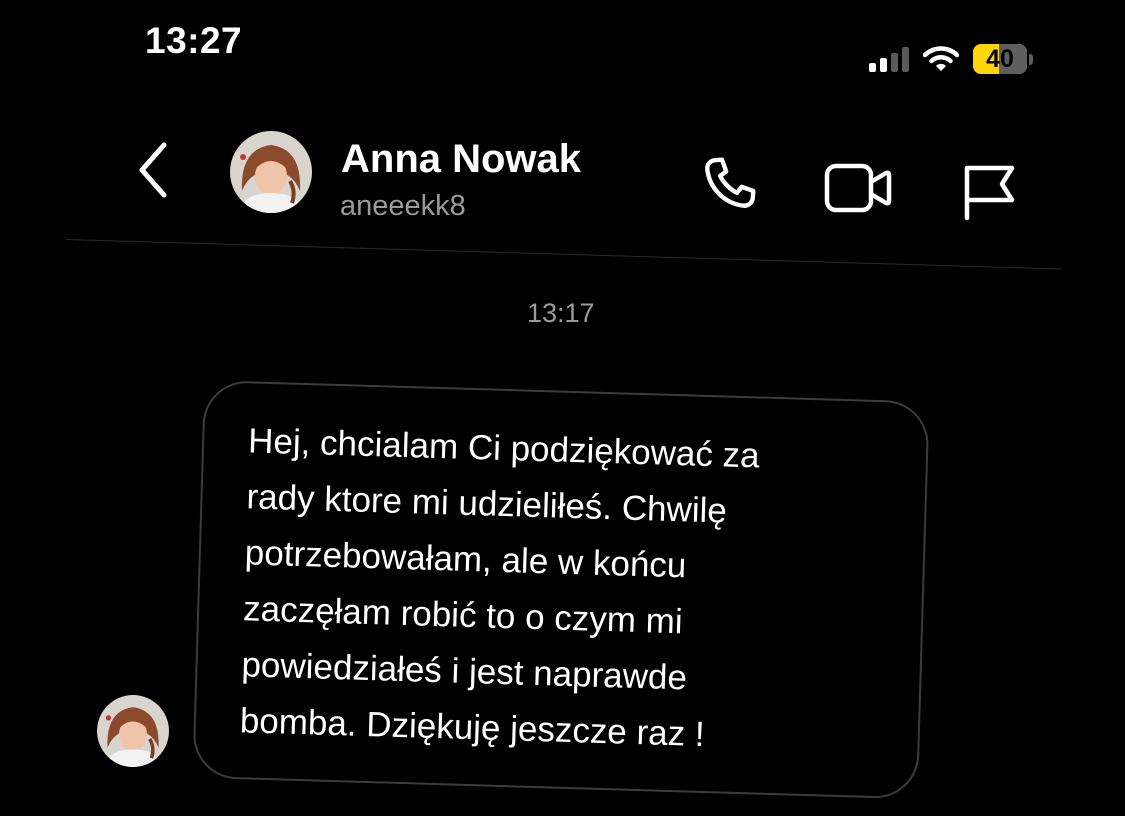  I want to click on status-time: 13:27, so click(194, 40).